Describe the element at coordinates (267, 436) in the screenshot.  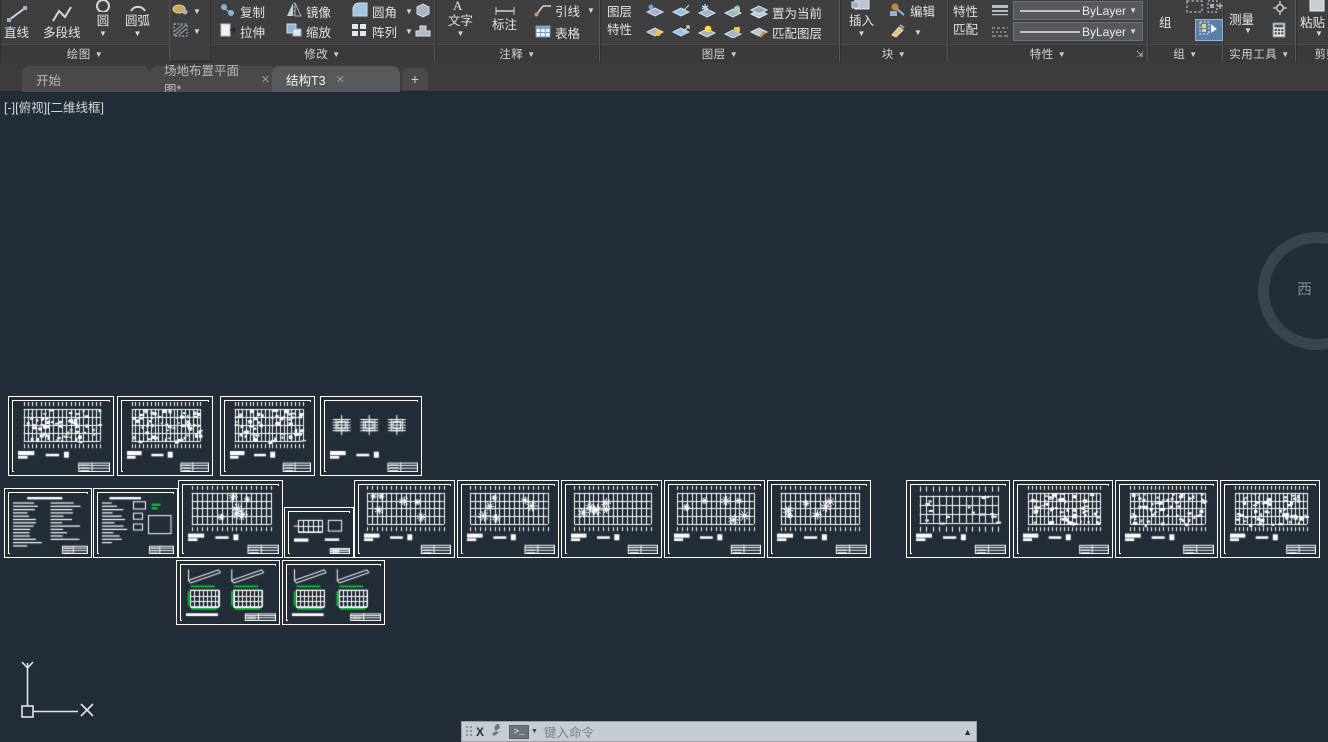
I see `sheet-r1-c3` at that location.